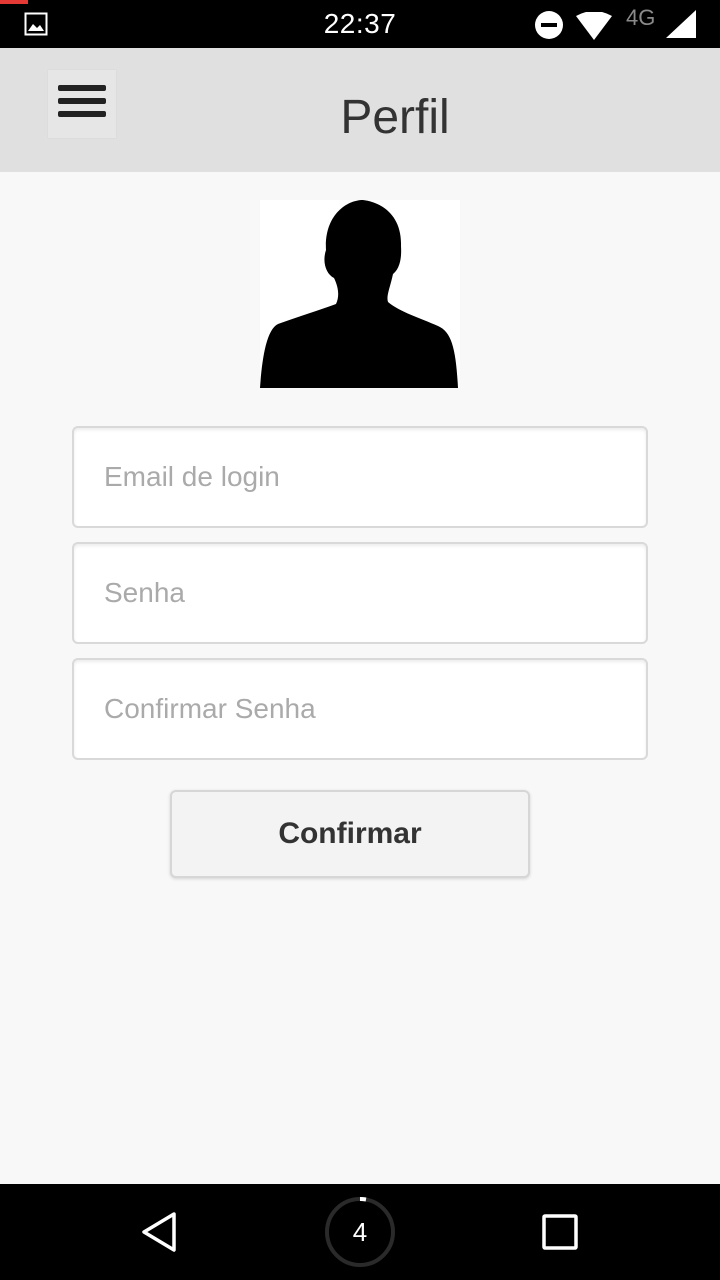 This screenshot has width=720, height=1280. Describe the element at coordinates (549, 25) in the screenshot. I see `do-not-disturb-icon` at that location.